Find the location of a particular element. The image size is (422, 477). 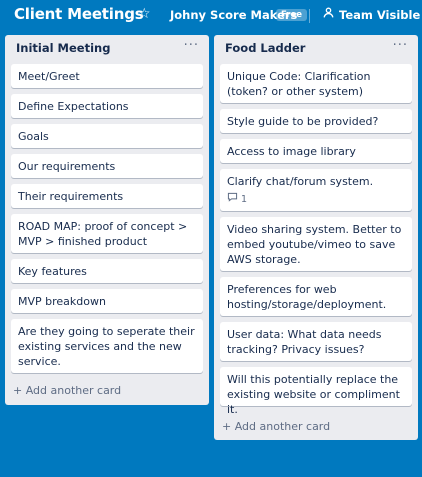

card: Our requirements is located at coordinates (107, 166).